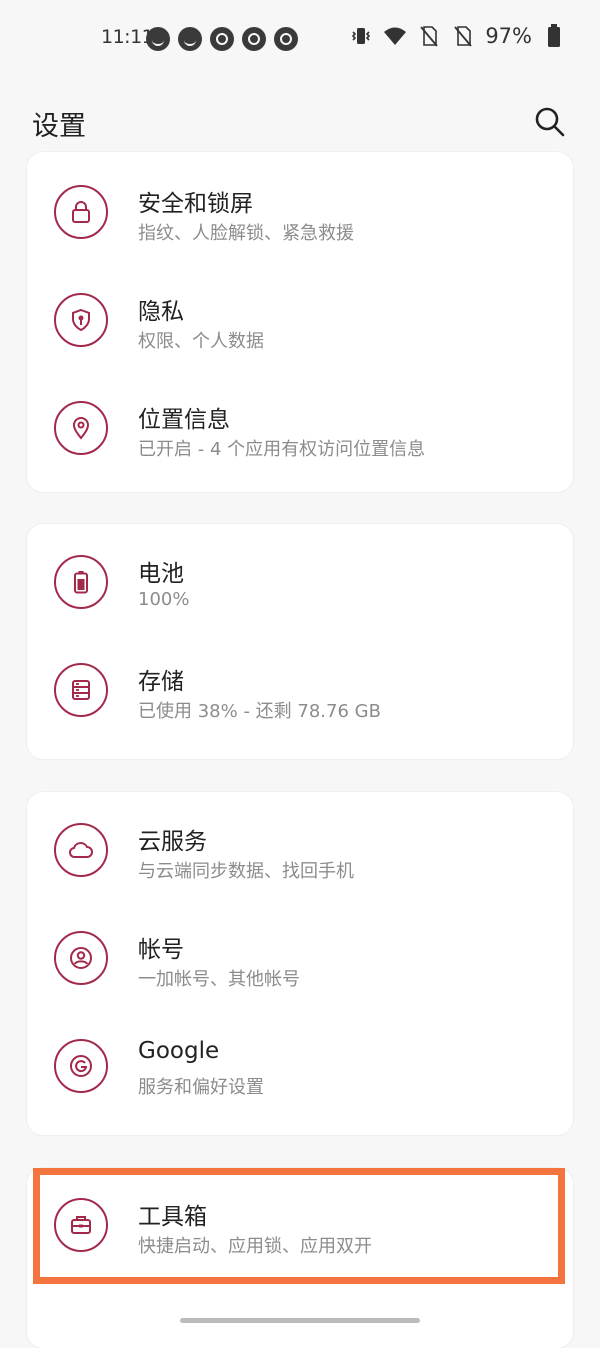 The height and width of the screenshot is (1348, 600). What do you see at coordinates (300, 428) in the screenshot?
I see `settings-item-location: 位置信息 已开启 - 4 个应用有权访问位置信息` at bounding box center [300, 428].